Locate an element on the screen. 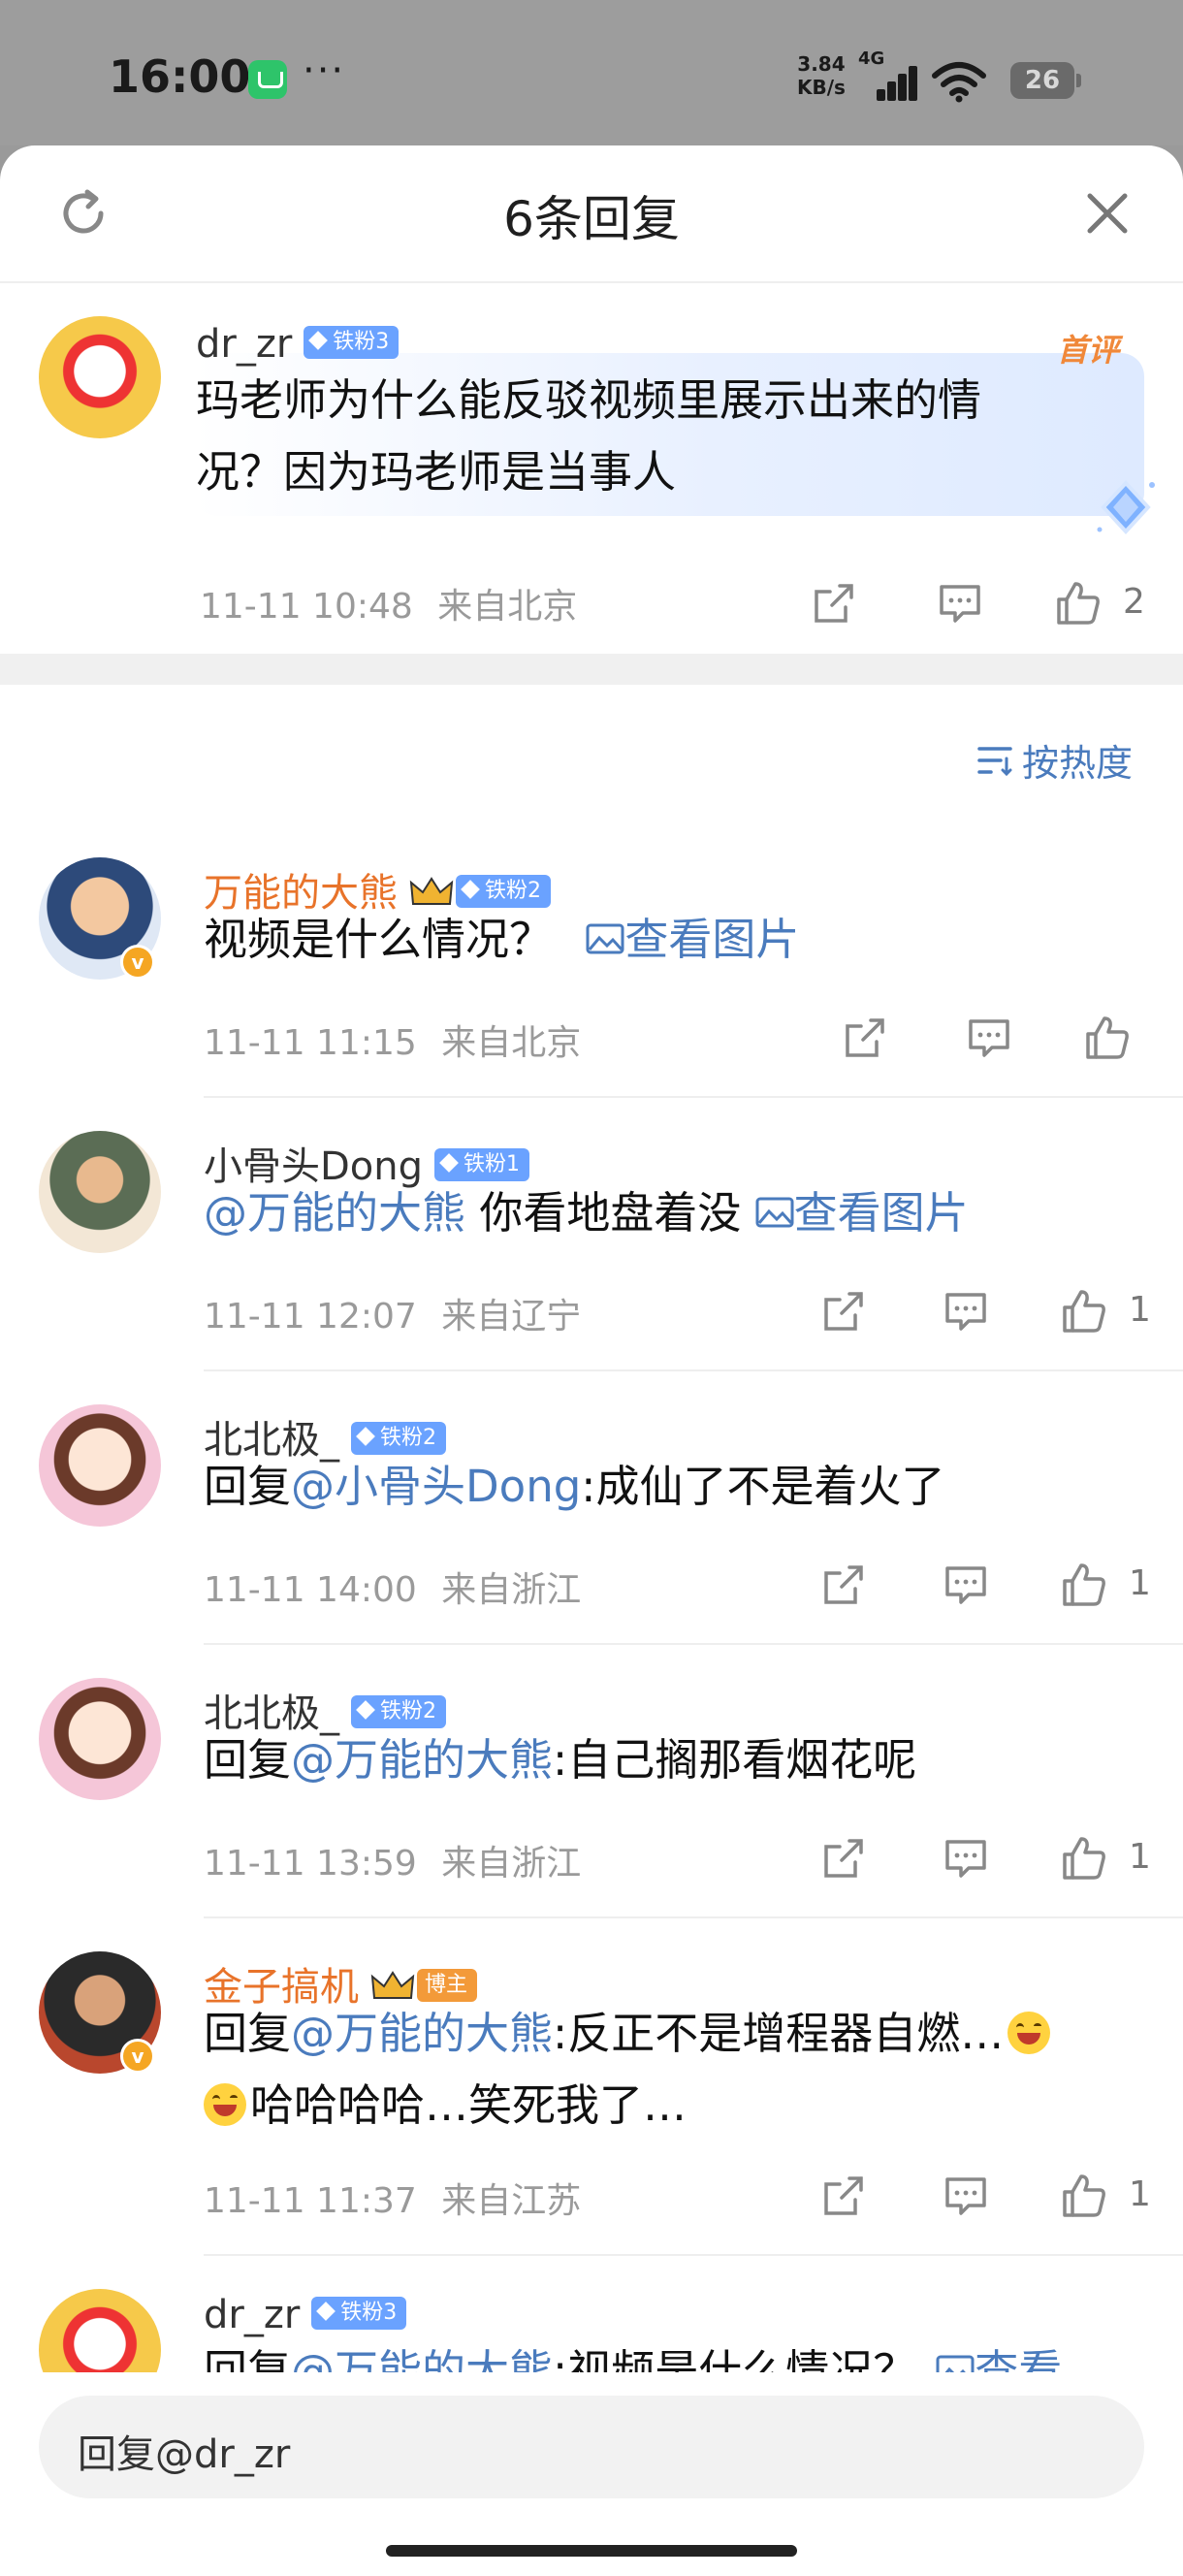 This screenshot has width=1183, height=2576. comment-time: 11-11 14:00 is located at coordinates (310, 1590).